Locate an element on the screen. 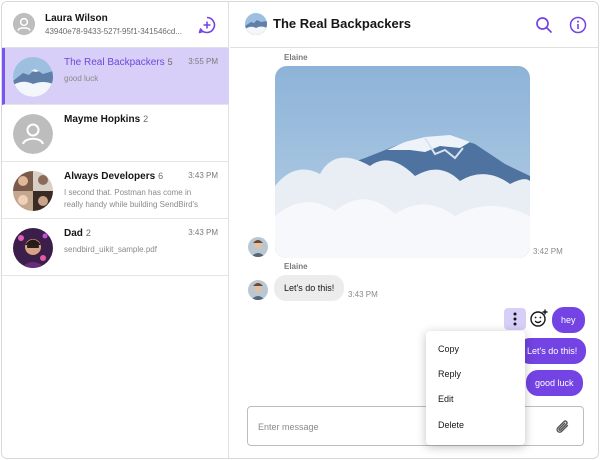 The image size is (600, 460). channel-title: The Real Backpackers 5 is located at coordinates (118, 62).